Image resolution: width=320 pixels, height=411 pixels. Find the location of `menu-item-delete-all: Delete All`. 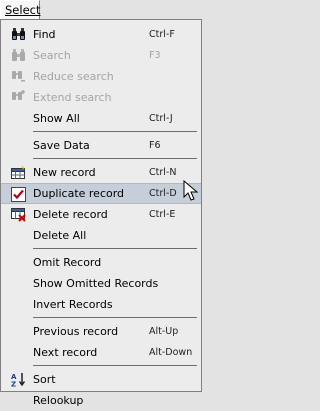

menu-item-delete-all: Delete All is located at coordinates (101, 235).